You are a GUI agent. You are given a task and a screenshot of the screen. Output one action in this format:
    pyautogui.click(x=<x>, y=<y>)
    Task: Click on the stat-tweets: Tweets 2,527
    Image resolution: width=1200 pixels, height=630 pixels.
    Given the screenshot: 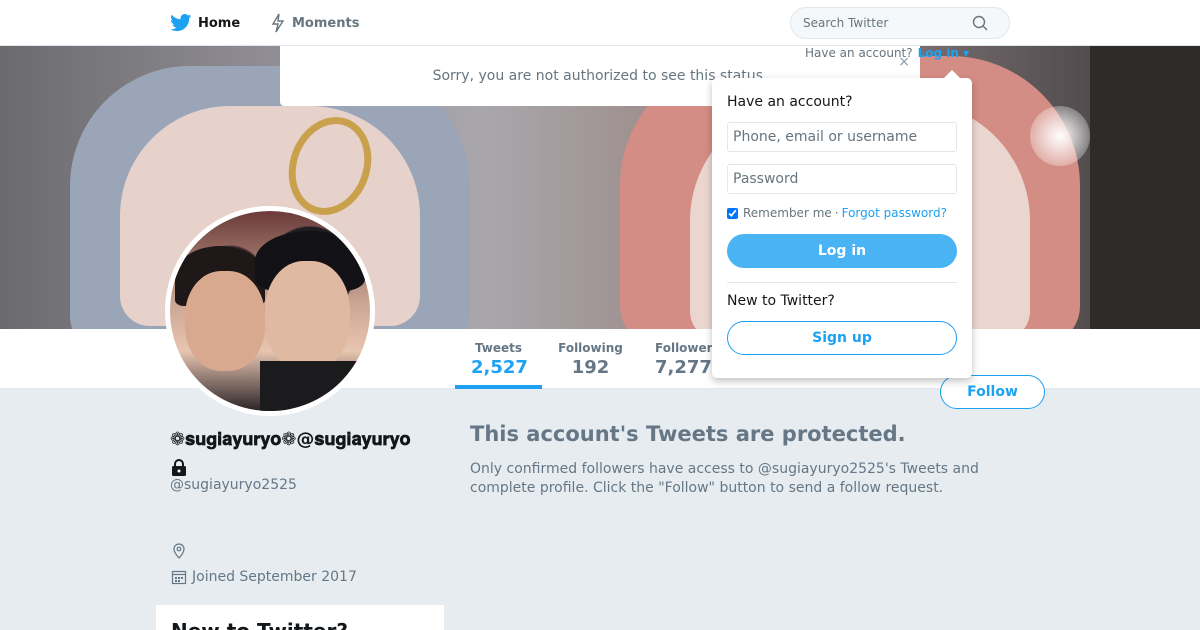 What is the action you would take?
    pyautogui.click(x=498, y=359)
    